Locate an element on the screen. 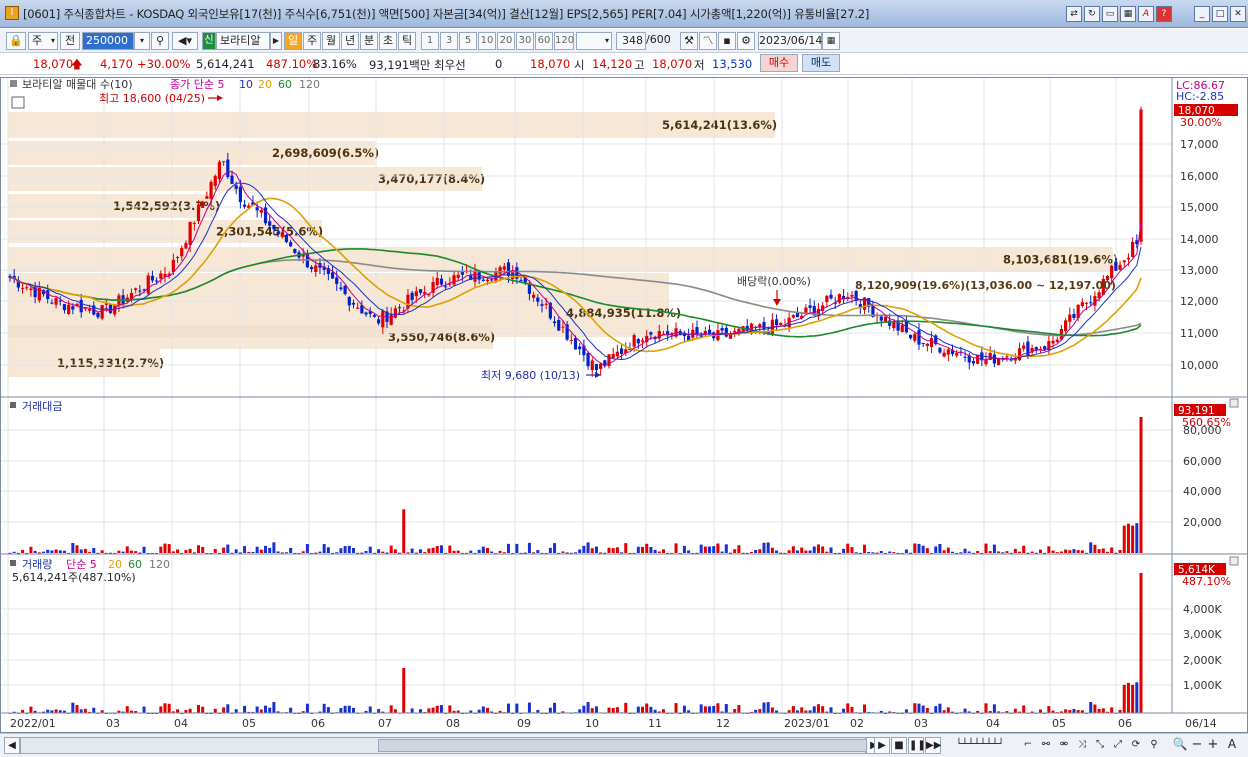 The width and height of the screenshot is (1248, 757). search-icon: ⚲ is located at coordinates (160, 41).